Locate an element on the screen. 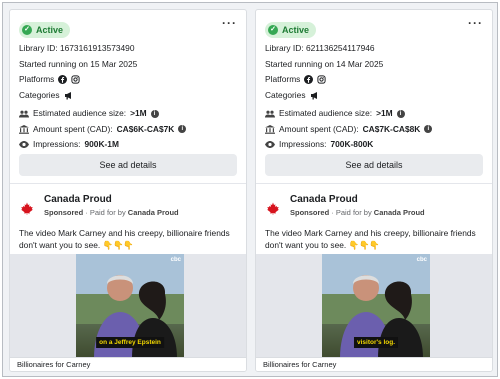 Image resolution: width=500 pixels, height=379 pixels. library-id: Library ID: 1673161913573490 is located at coordinates (77, 48).